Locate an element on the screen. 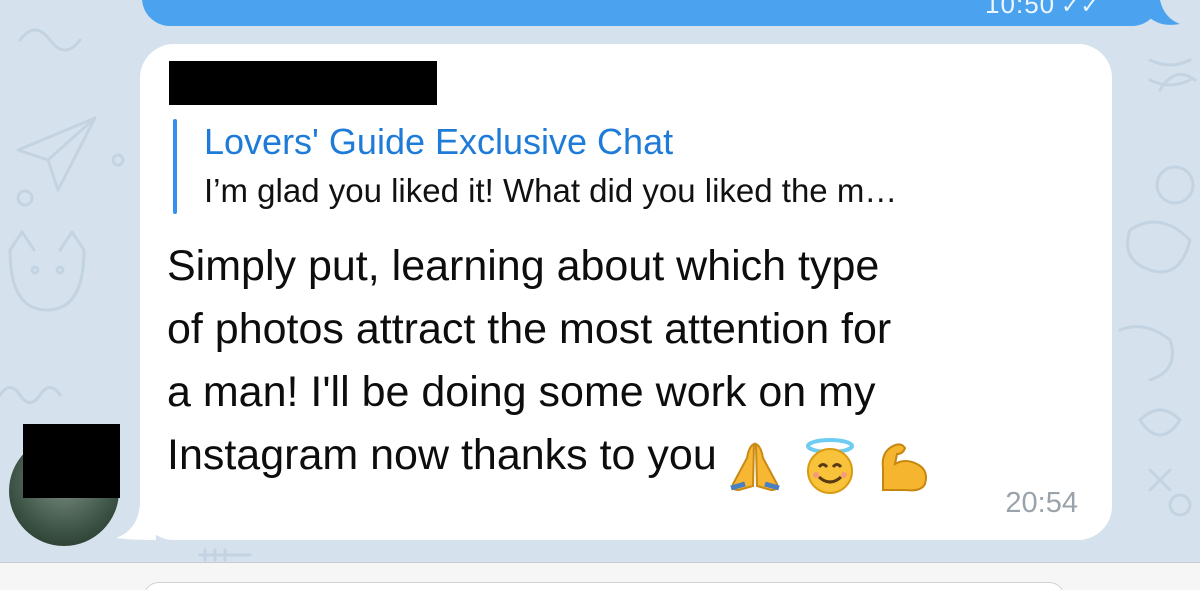 The image size is (1200, 590). redacted-avatar-box is located at coordinates (71, 461).